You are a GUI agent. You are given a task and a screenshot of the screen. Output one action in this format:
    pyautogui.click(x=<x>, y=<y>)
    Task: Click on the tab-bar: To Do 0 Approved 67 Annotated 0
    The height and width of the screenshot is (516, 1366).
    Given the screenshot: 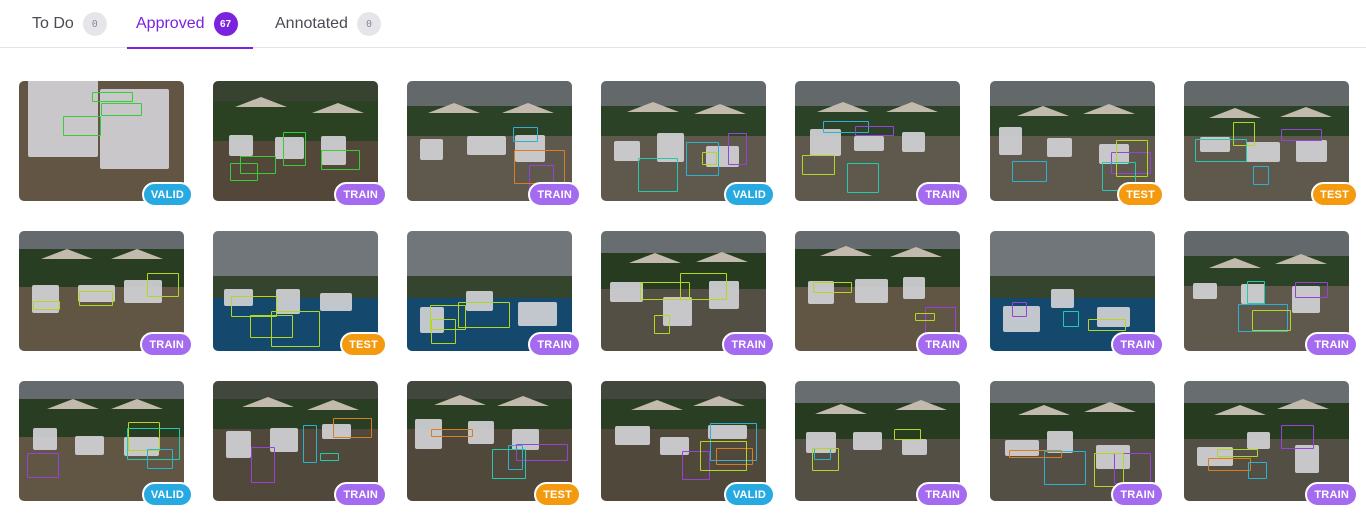 What is the action you would take?
    pyautogui.click(x=683, y=24)
    